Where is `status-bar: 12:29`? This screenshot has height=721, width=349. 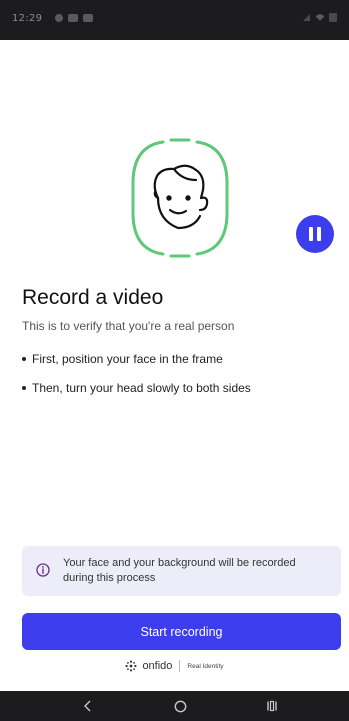
status-bar: 12:29 is located at coordinates (174, 20).